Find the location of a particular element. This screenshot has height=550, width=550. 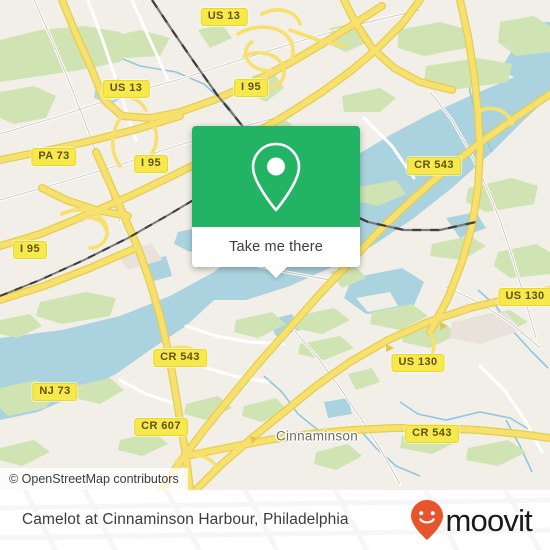

take-me-there-label: Take me there is located at coordinates (276, 247).